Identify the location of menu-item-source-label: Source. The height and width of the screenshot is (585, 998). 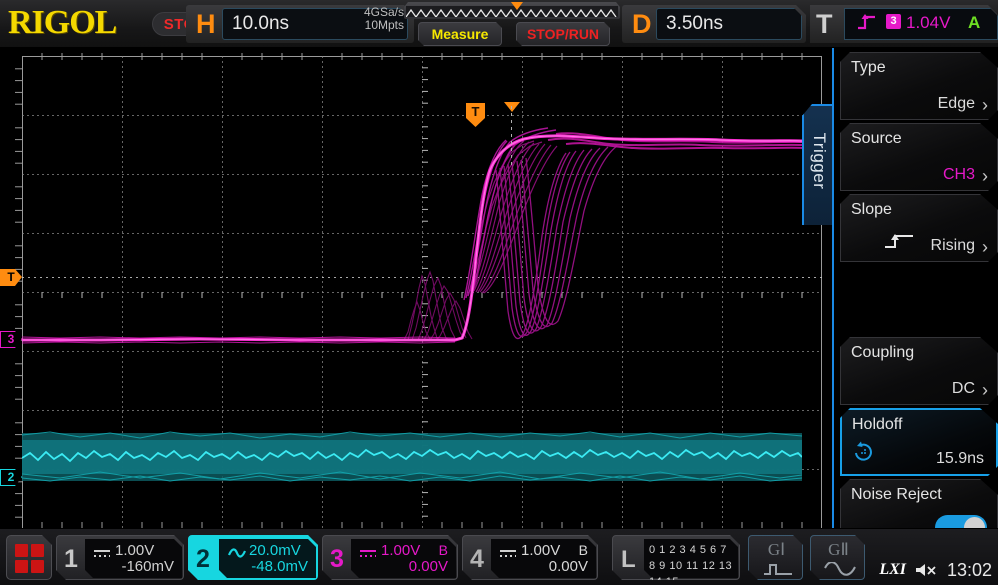
(876, 138).